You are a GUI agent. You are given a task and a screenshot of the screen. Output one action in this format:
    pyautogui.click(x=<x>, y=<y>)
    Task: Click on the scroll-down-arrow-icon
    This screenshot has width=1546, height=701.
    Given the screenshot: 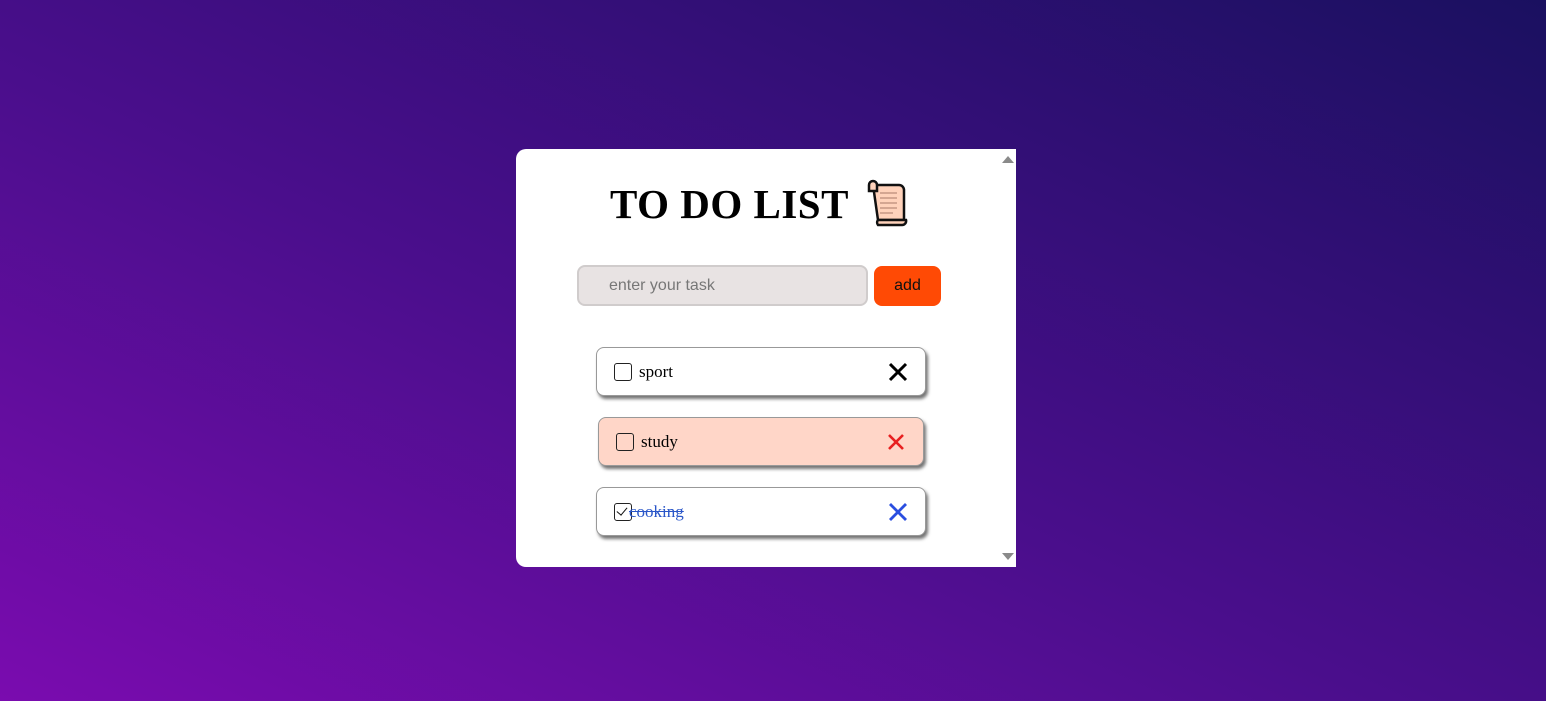 What is the action you would take?
    pyautogui.click(x=1008, y=556)
    